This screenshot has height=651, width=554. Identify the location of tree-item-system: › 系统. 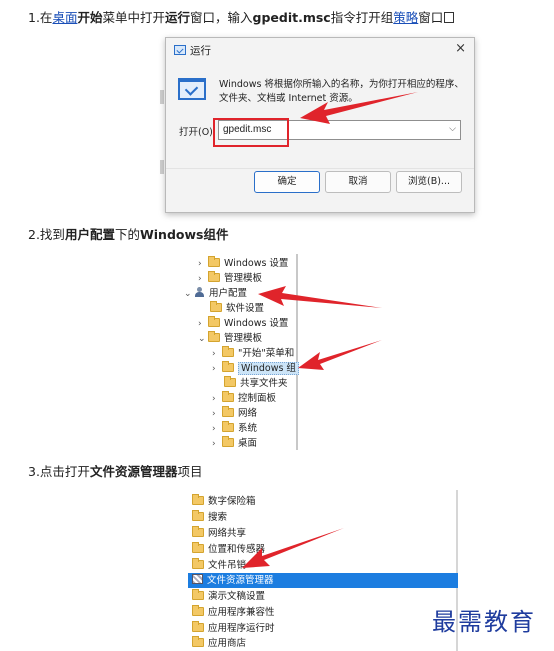
(234, 428).